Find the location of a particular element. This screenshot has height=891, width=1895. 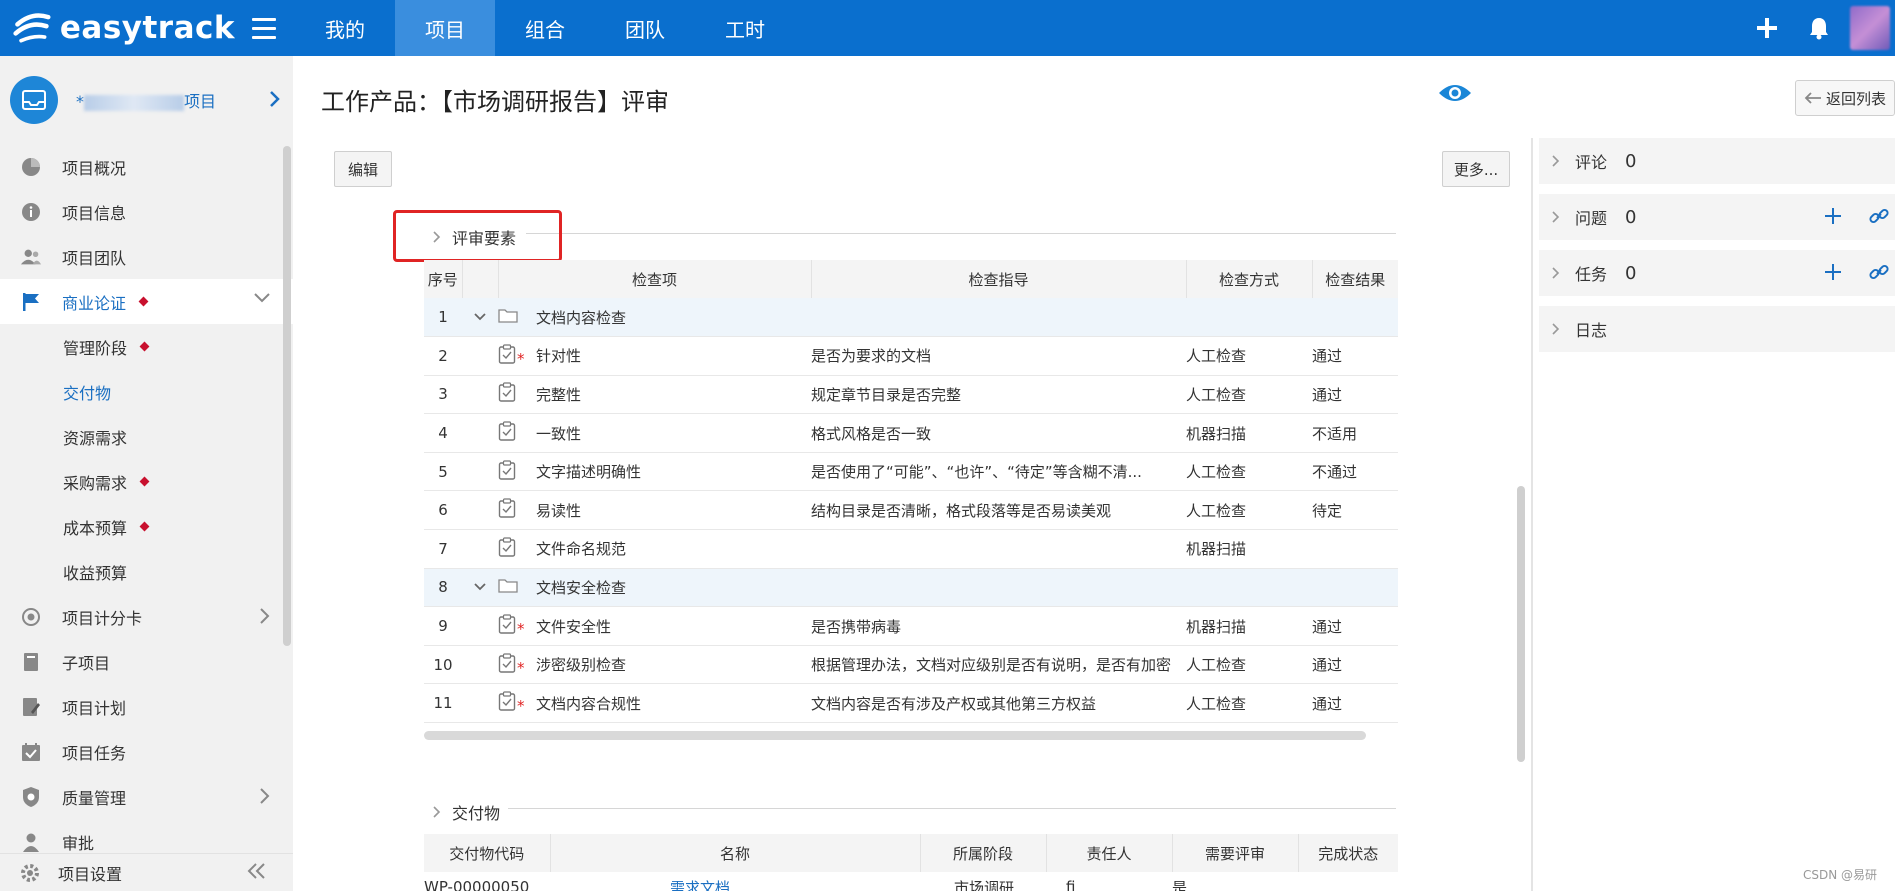

nav-item-projects: 项目 is located at coordinates (445, 28).